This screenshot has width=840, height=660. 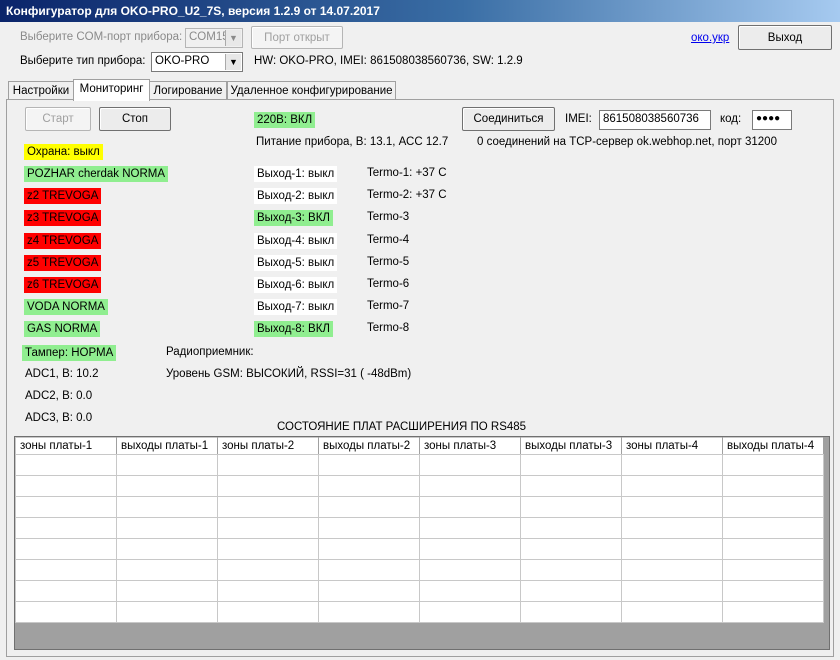 I want to click on exit-button: Выход, so click(x=785, y=37).